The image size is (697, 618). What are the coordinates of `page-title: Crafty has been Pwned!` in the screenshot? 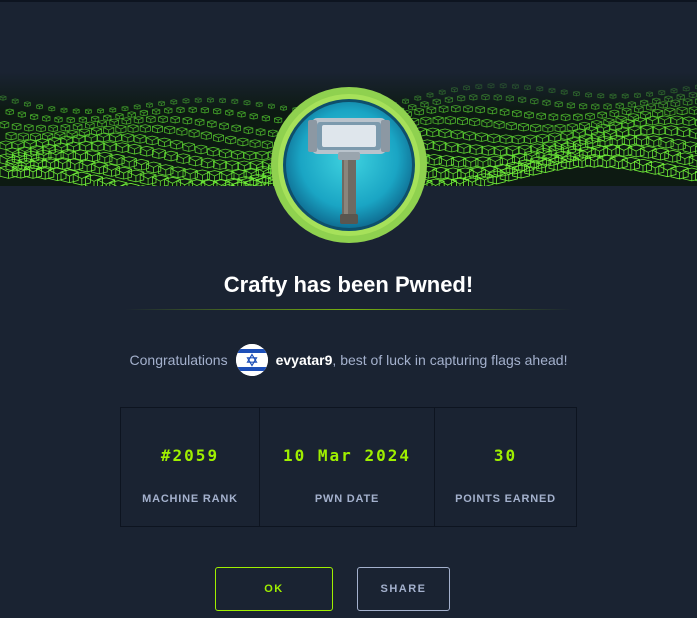 It's located at (348, 284).